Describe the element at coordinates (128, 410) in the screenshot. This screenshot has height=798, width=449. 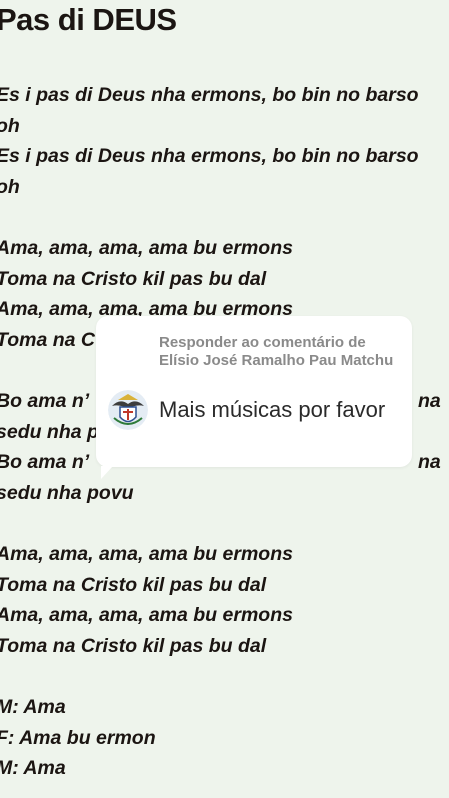
I see `coat-of-arms-icon` at that location.